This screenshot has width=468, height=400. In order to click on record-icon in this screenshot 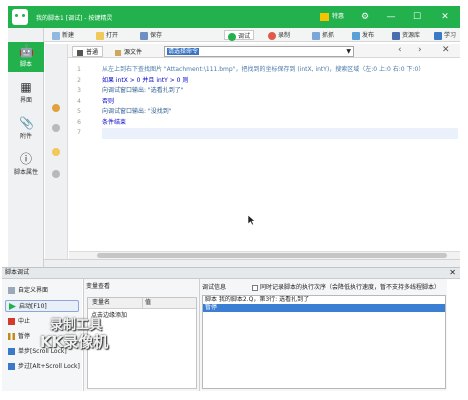, I will do `click(272, 35)`.